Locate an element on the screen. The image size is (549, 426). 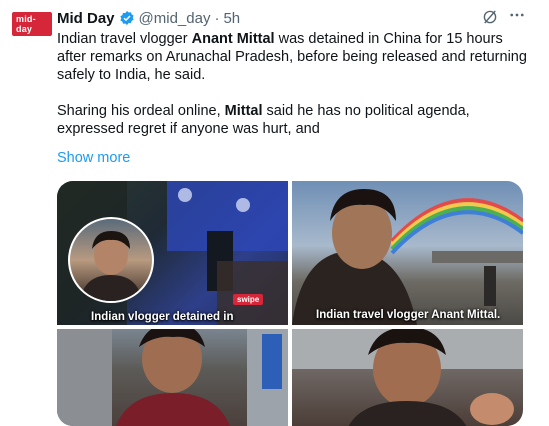
avatar: mid-day is located at coordinates (32, 24).